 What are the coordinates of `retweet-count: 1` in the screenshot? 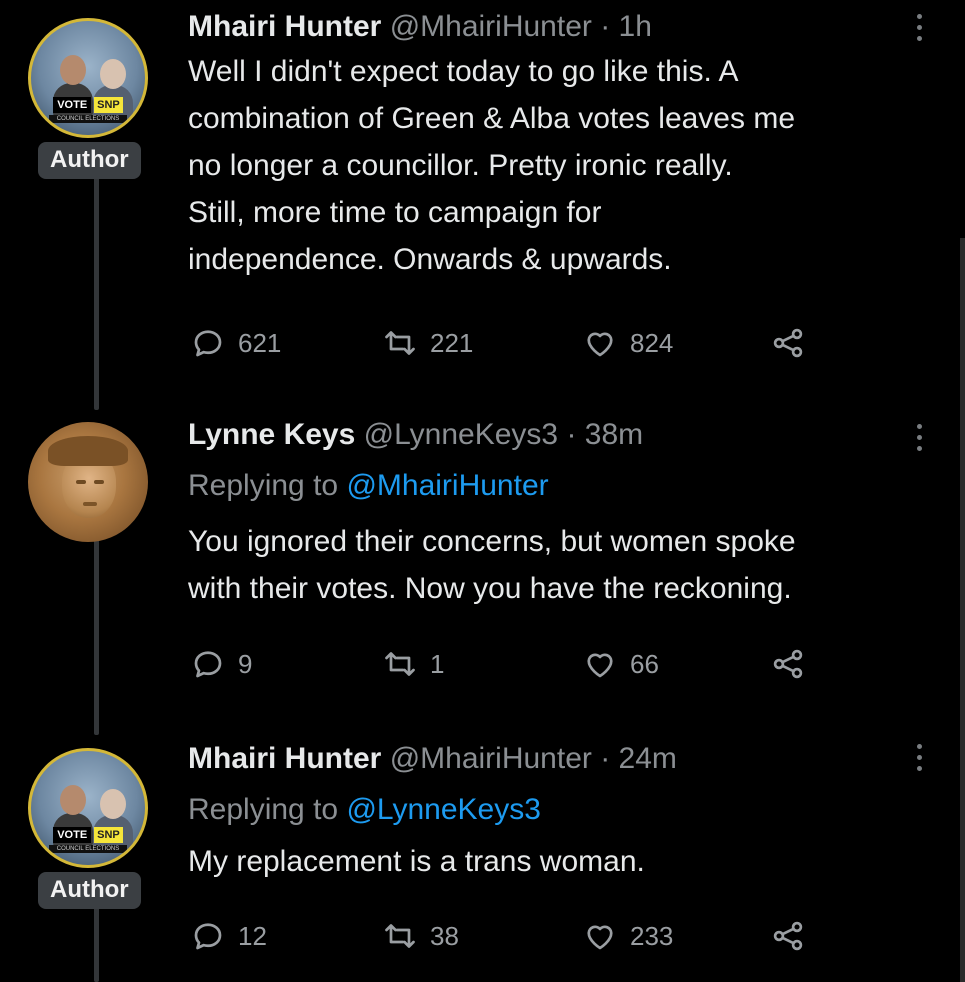 It's located at (437, 663).